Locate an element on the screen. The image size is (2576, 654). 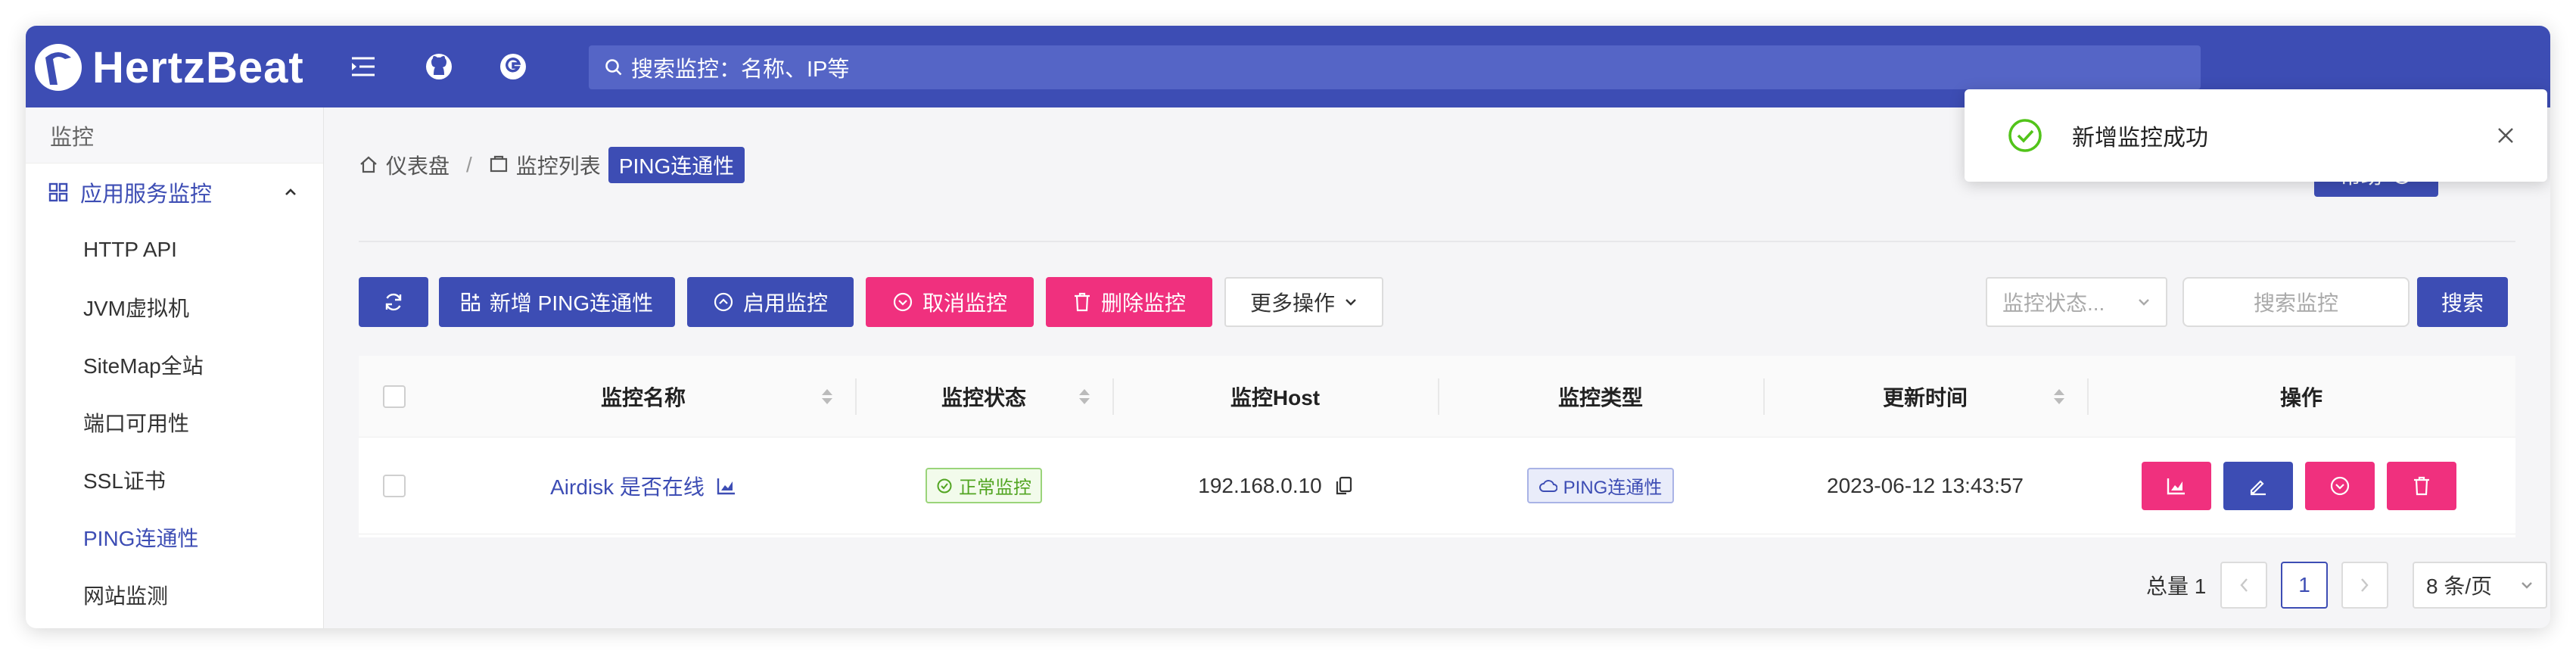
host-text: 192.168.0.10 is located at coordinates (1260, 485).